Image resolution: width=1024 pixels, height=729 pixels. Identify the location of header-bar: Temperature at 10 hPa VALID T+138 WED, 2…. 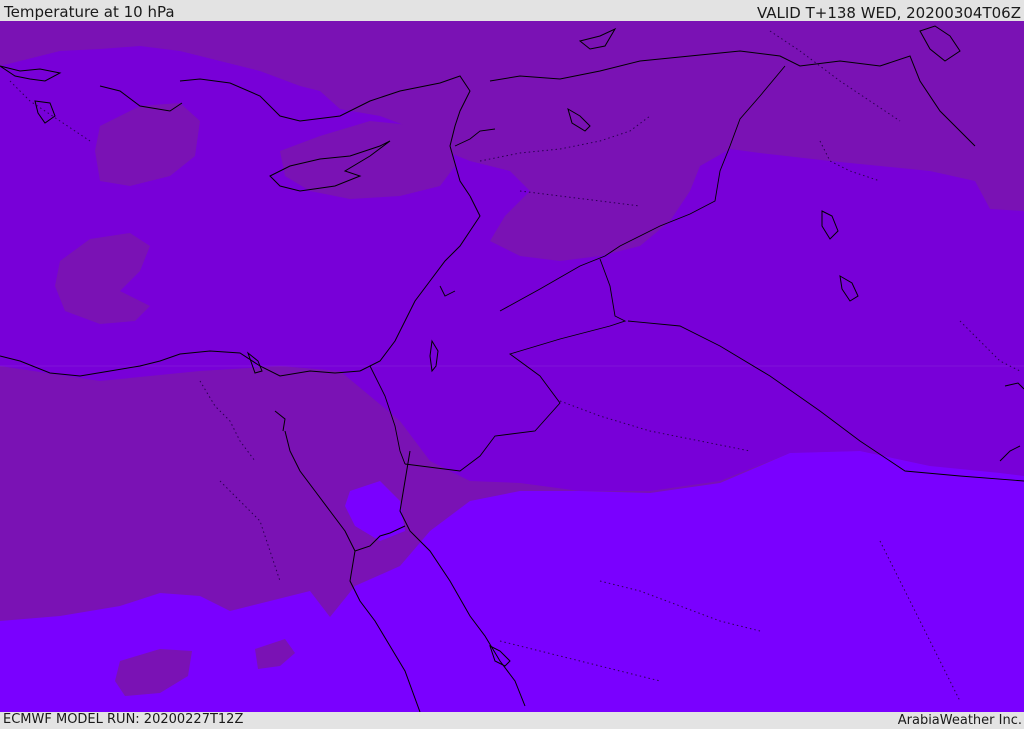
(512, 11).